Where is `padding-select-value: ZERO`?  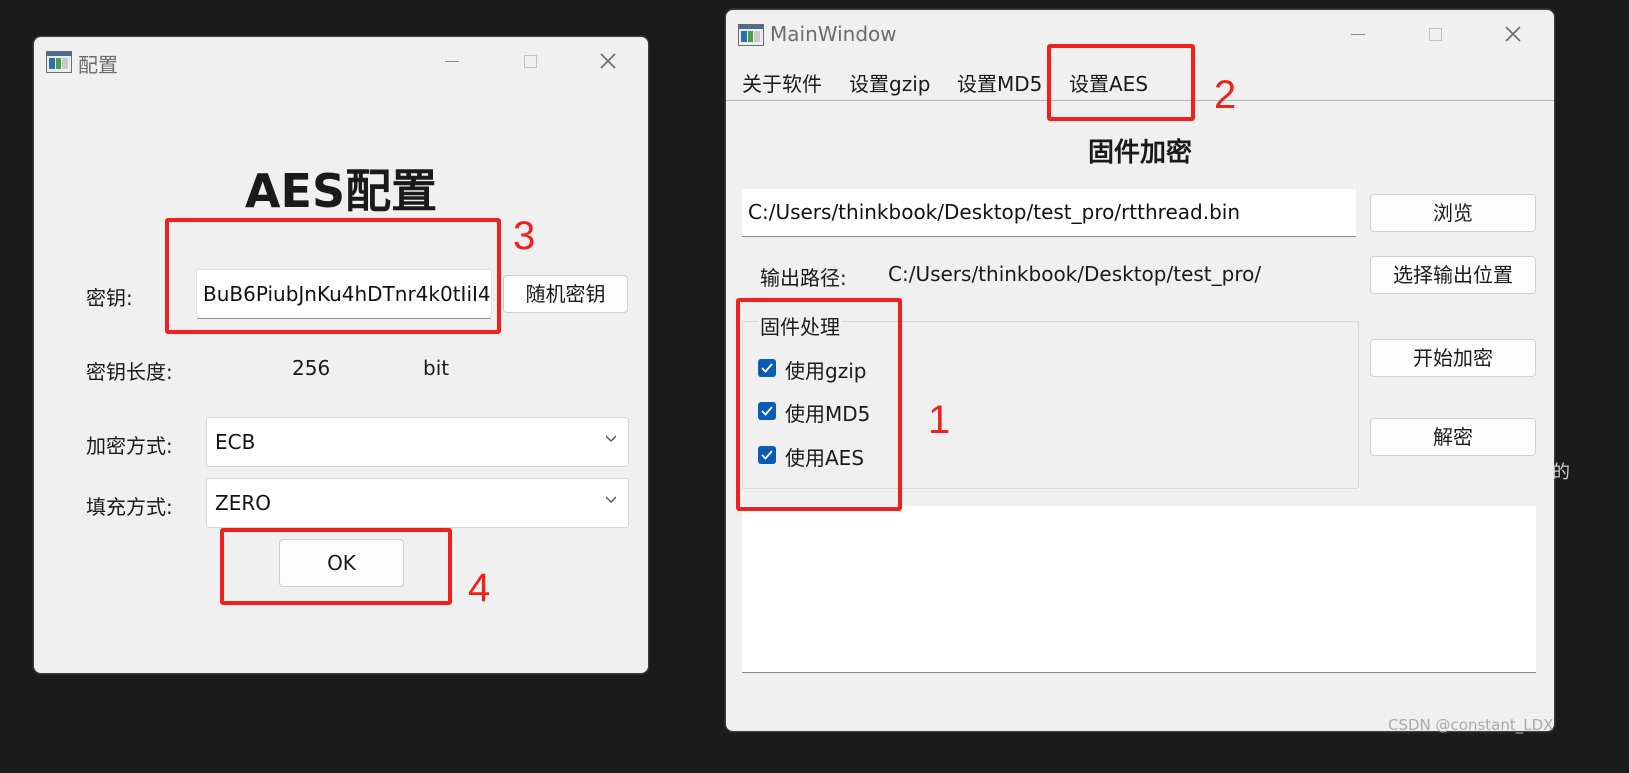
padding-select-value: ZERO is located at coordinates (243, 503).